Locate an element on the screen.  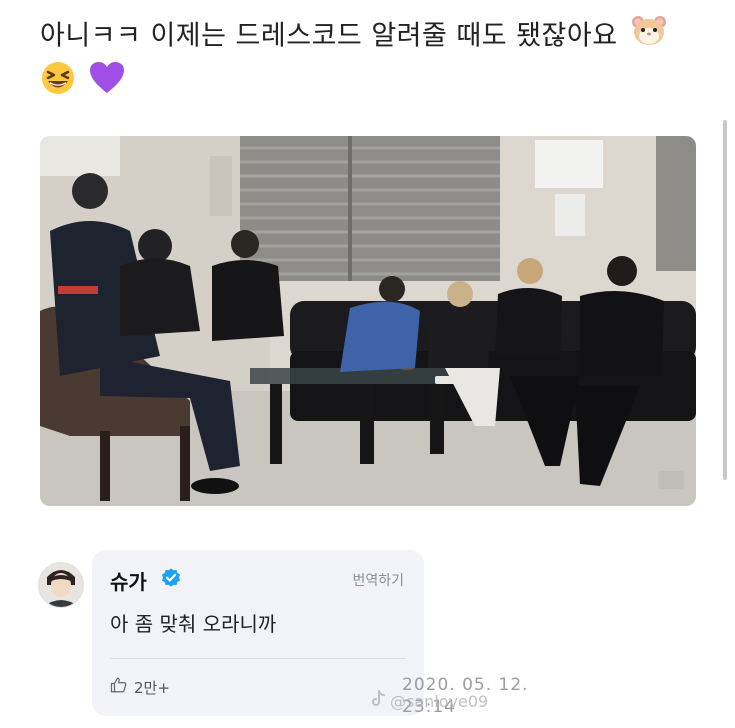
author-name: 슈가 is located at coordinates (128, 580).